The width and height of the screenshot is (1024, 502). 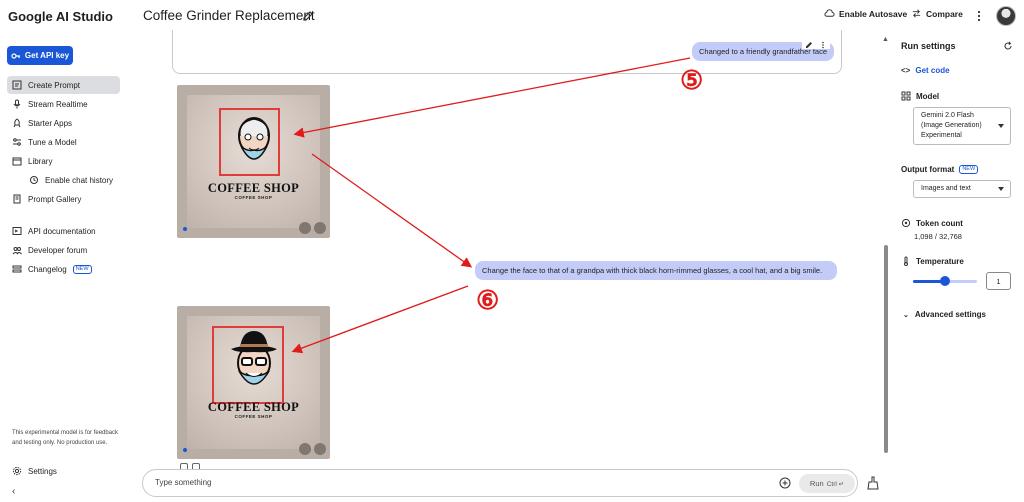 What do you see at coordinates (58, 250) in the screenshot?
I see `sidebar-item-label: Developer forum` at bounding box center [58, 250].